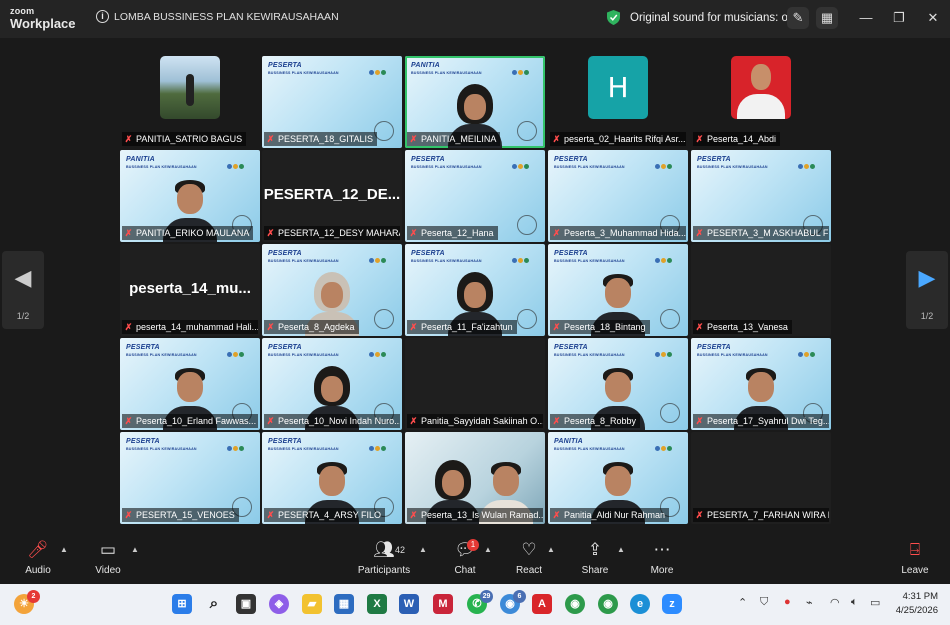 This screenshot has height=625, width=950. I want to click on view-grid-icon: ▦, so click(827, 18).